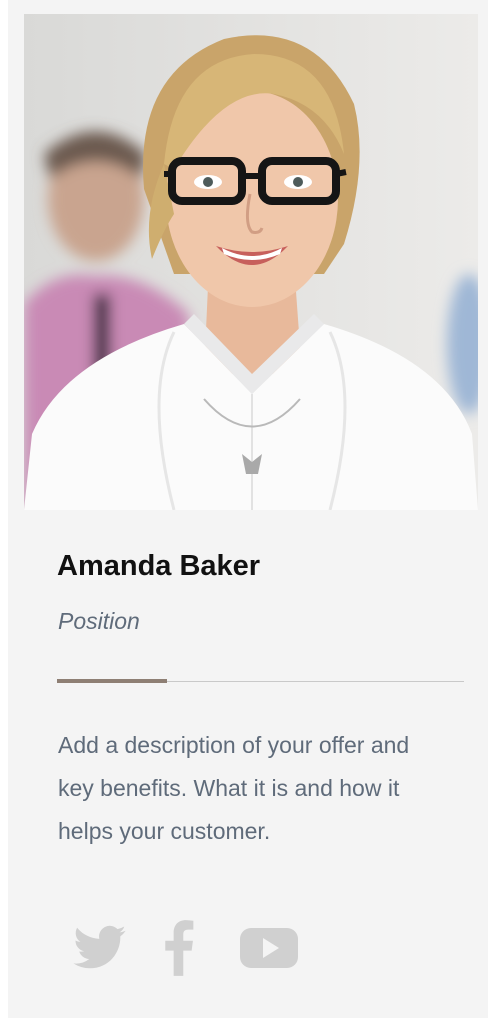  What do you see at coordinates (159, 566) in the screenshot?
I see `member-name: Amanda Baker` at bounding box center [159, 566].